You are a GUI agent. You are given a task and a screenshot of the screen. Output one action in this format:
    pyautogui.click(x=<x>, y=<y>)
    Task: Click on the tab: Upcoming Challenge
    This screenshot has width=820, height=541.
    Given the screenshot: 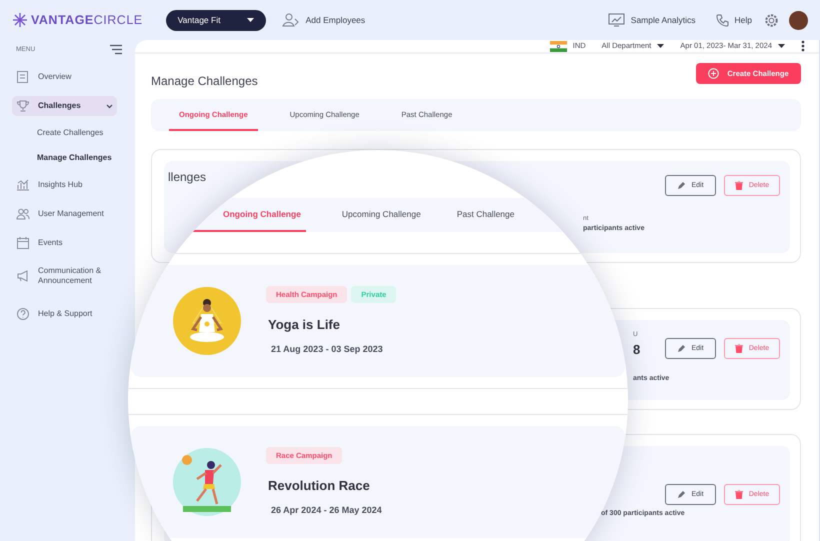 What is the action you would take?
    pyautogui.click(x=372, y=215)
    